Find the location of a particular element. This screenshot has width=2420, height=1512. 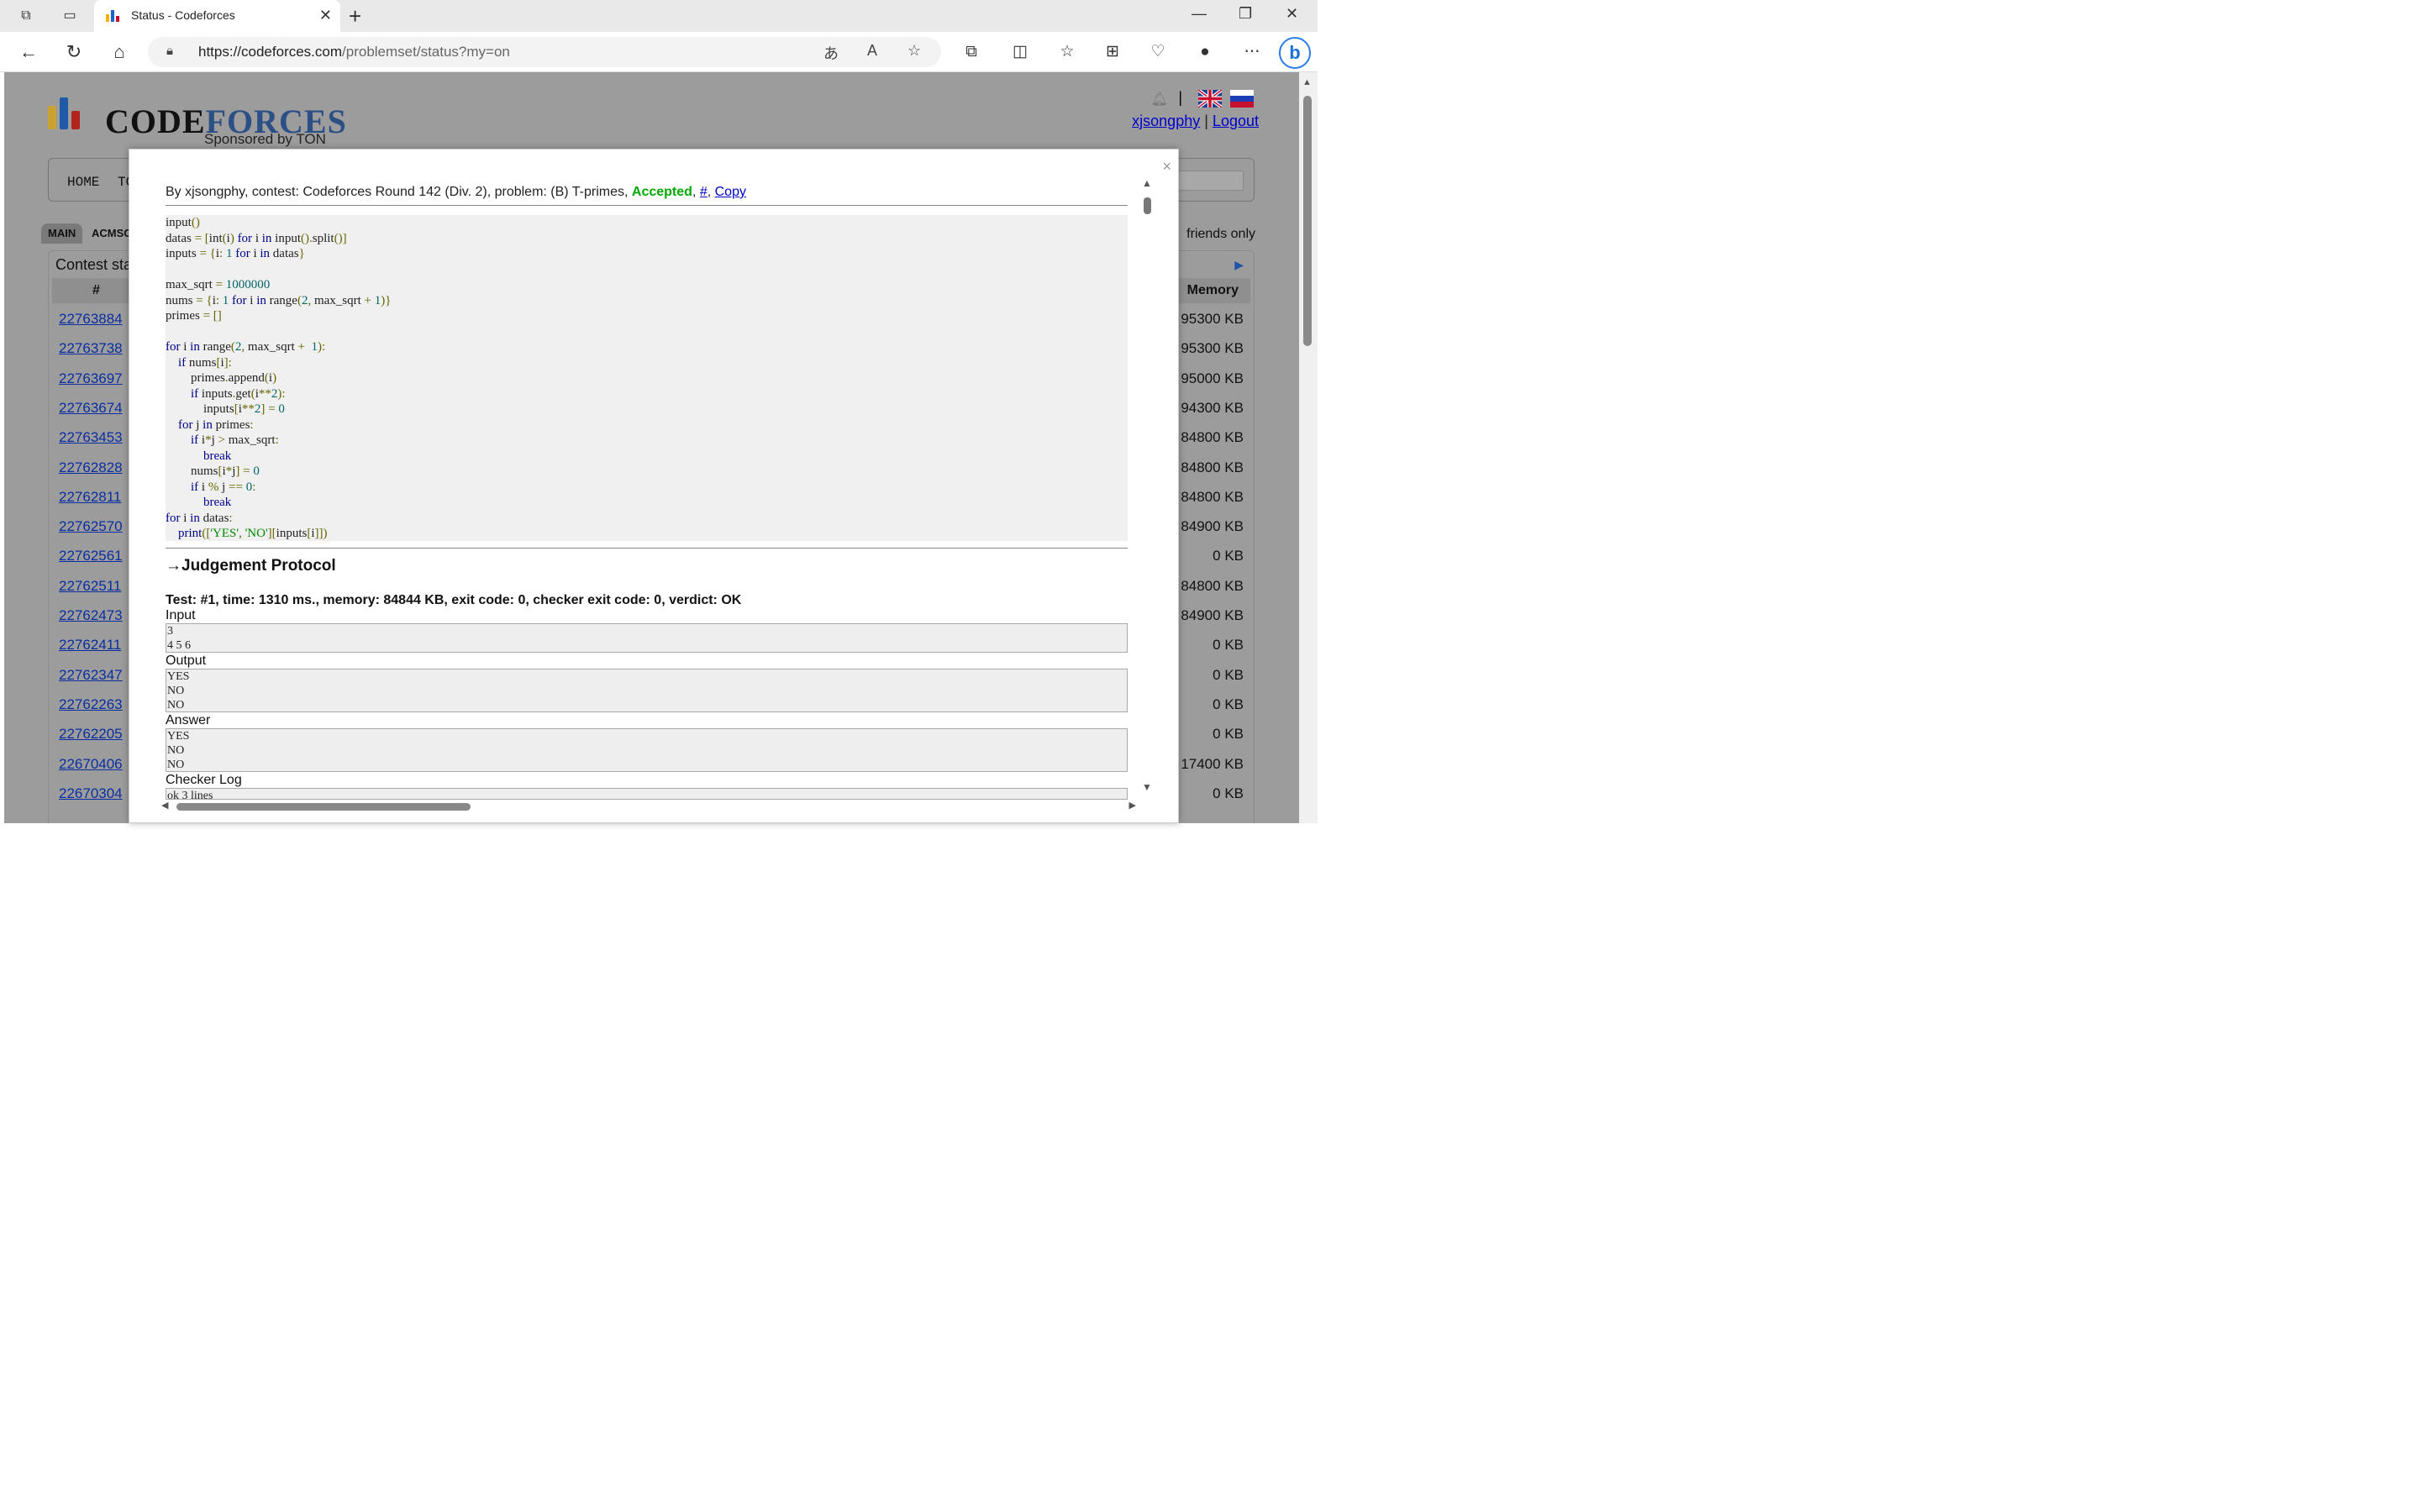

modal-vertical-scroll-thumb is located at coordinates (1147, 205).